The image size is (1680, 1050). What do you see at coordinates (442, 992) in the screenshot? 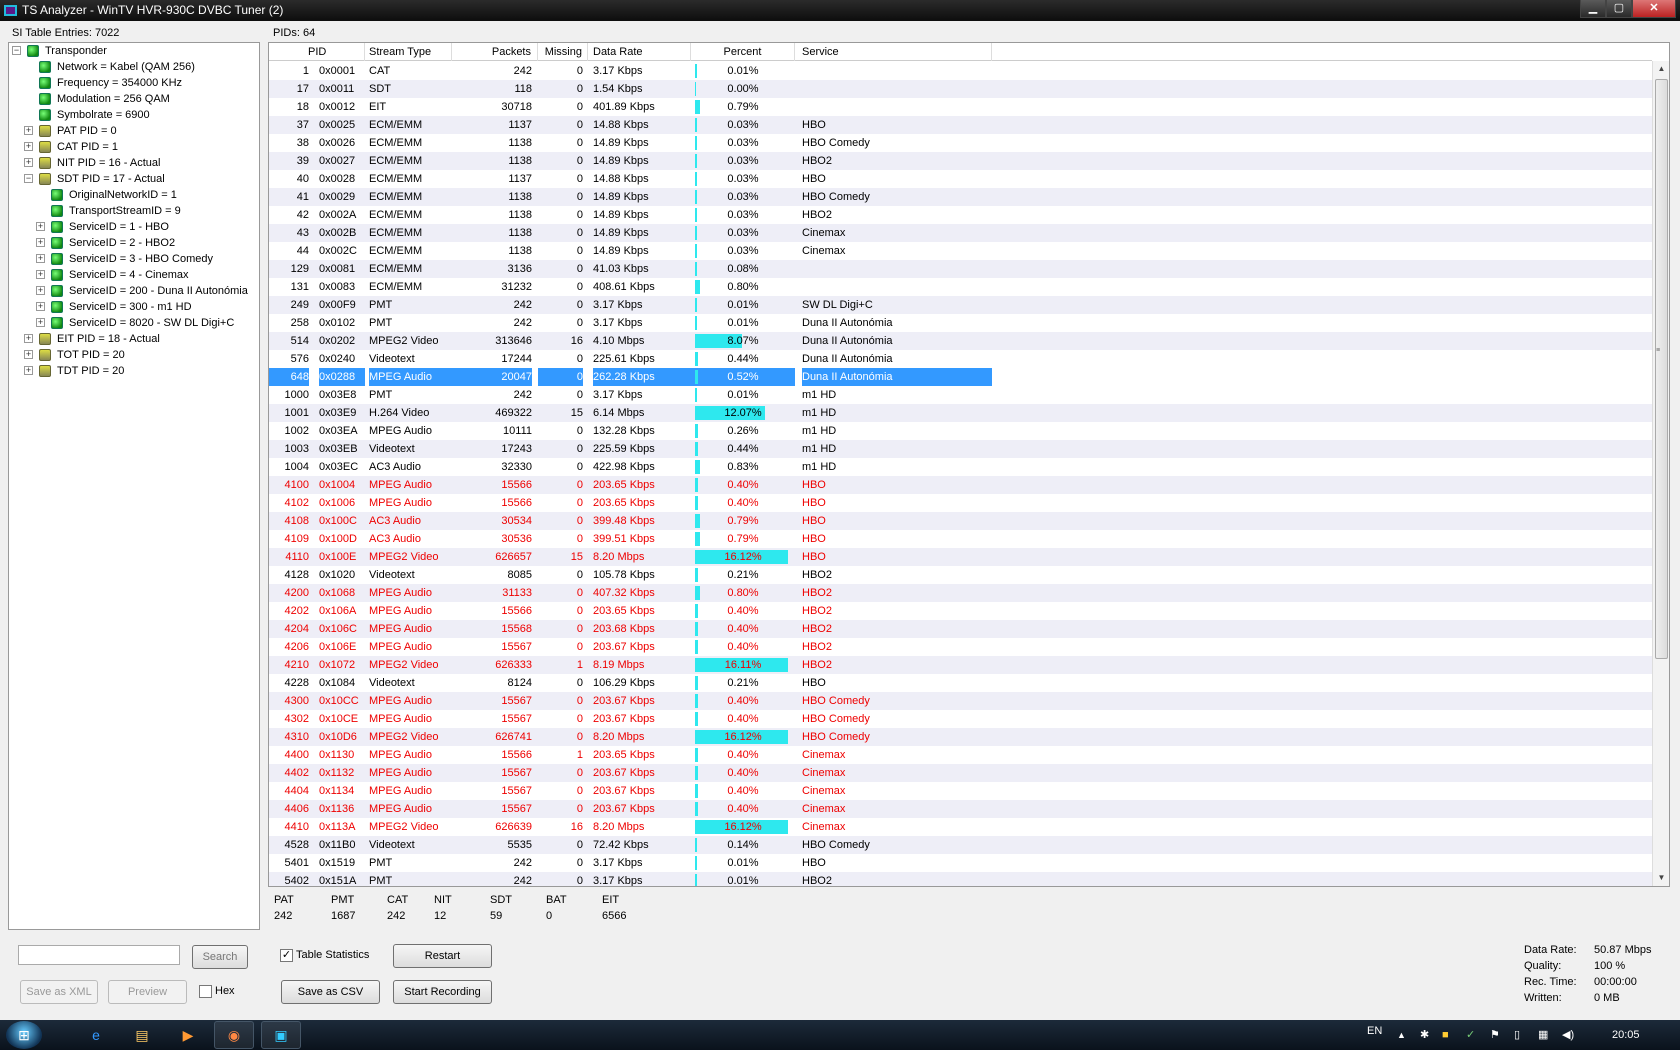
I see `start-recording-button: Start Recording` at bounding box center [442, 992].